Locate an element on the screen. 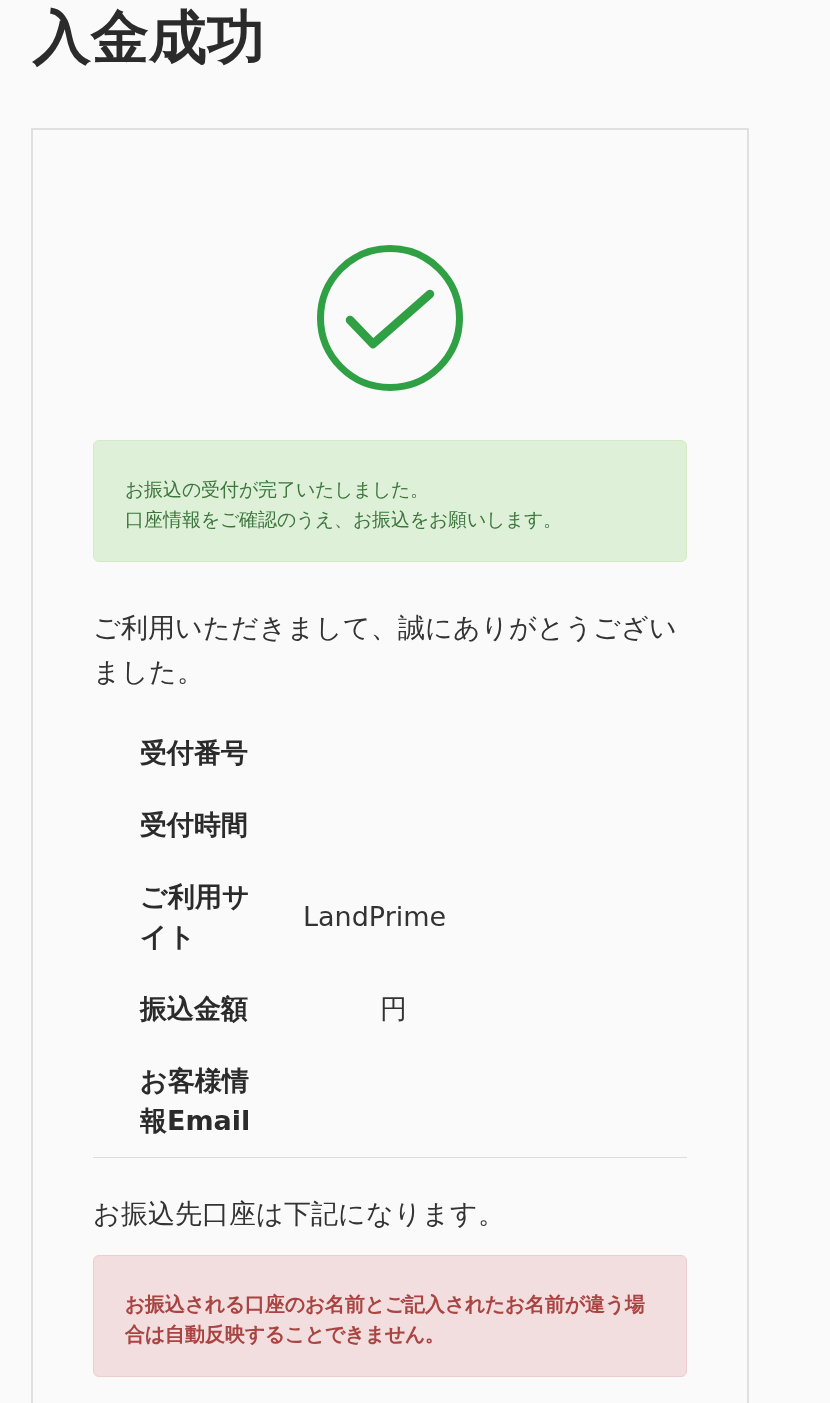 This screenshot has width=830, height=1403. detail-label: 受付番号 is located at coordinates (194, 753).